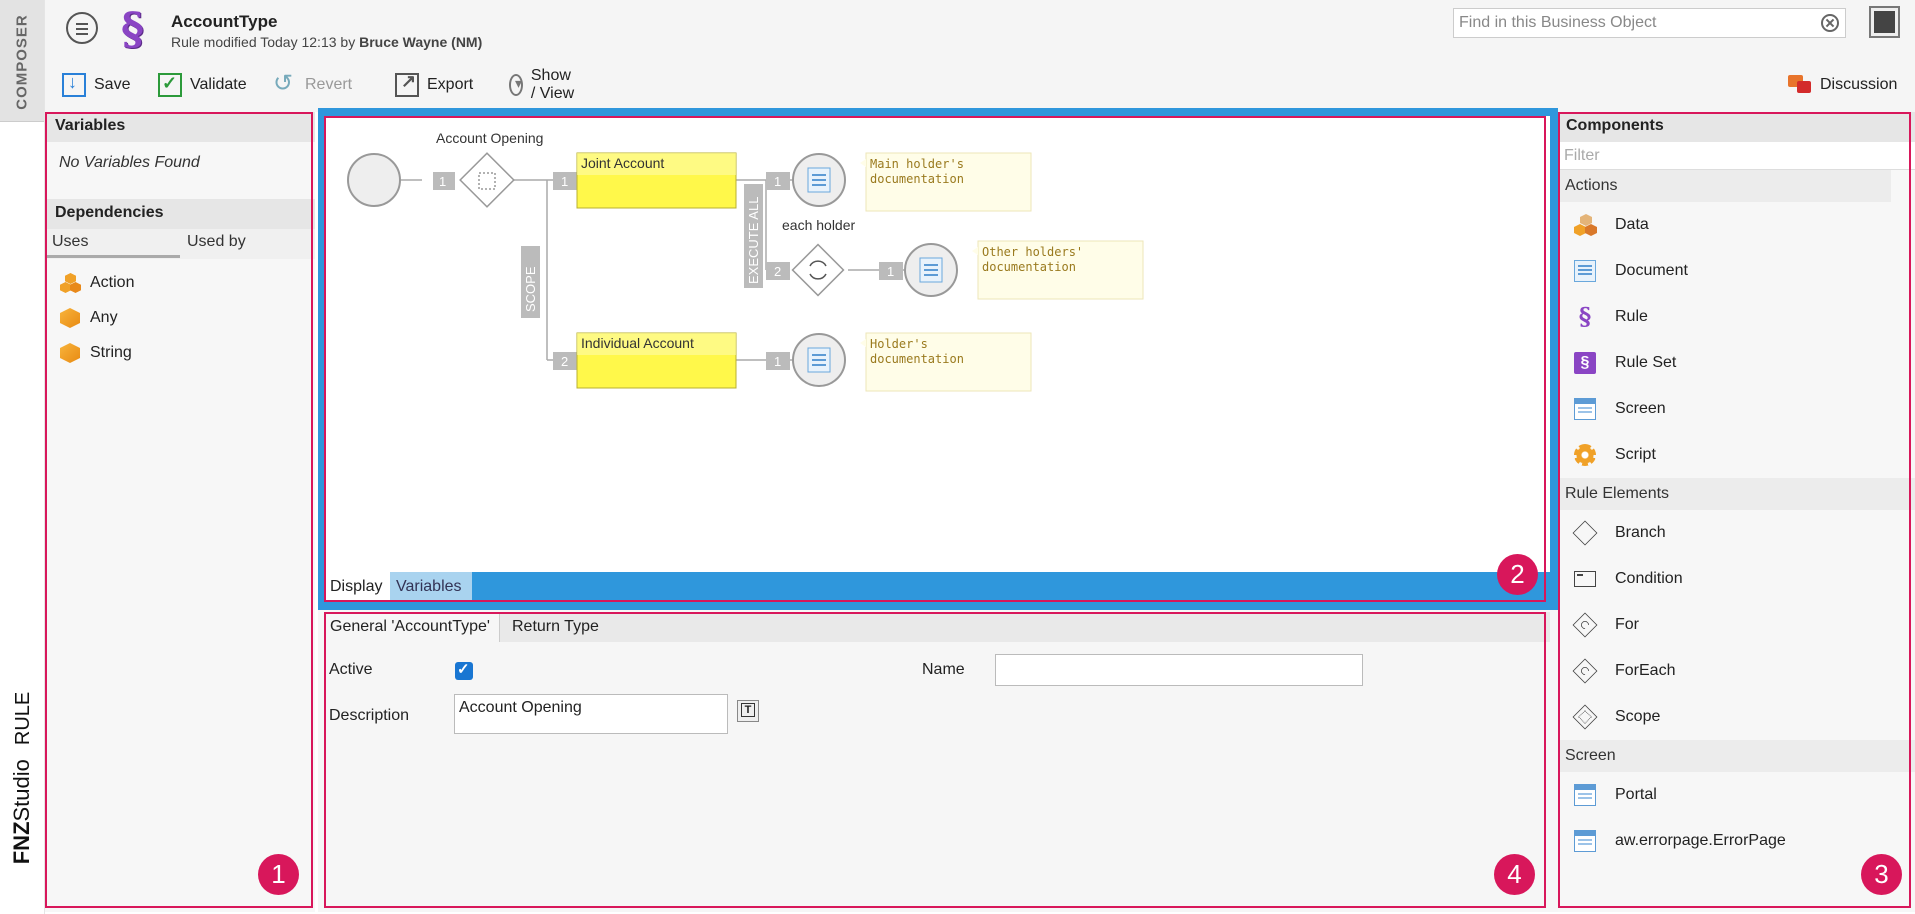  I want to click on panel-badge-2: 2, so click(1517, 574).